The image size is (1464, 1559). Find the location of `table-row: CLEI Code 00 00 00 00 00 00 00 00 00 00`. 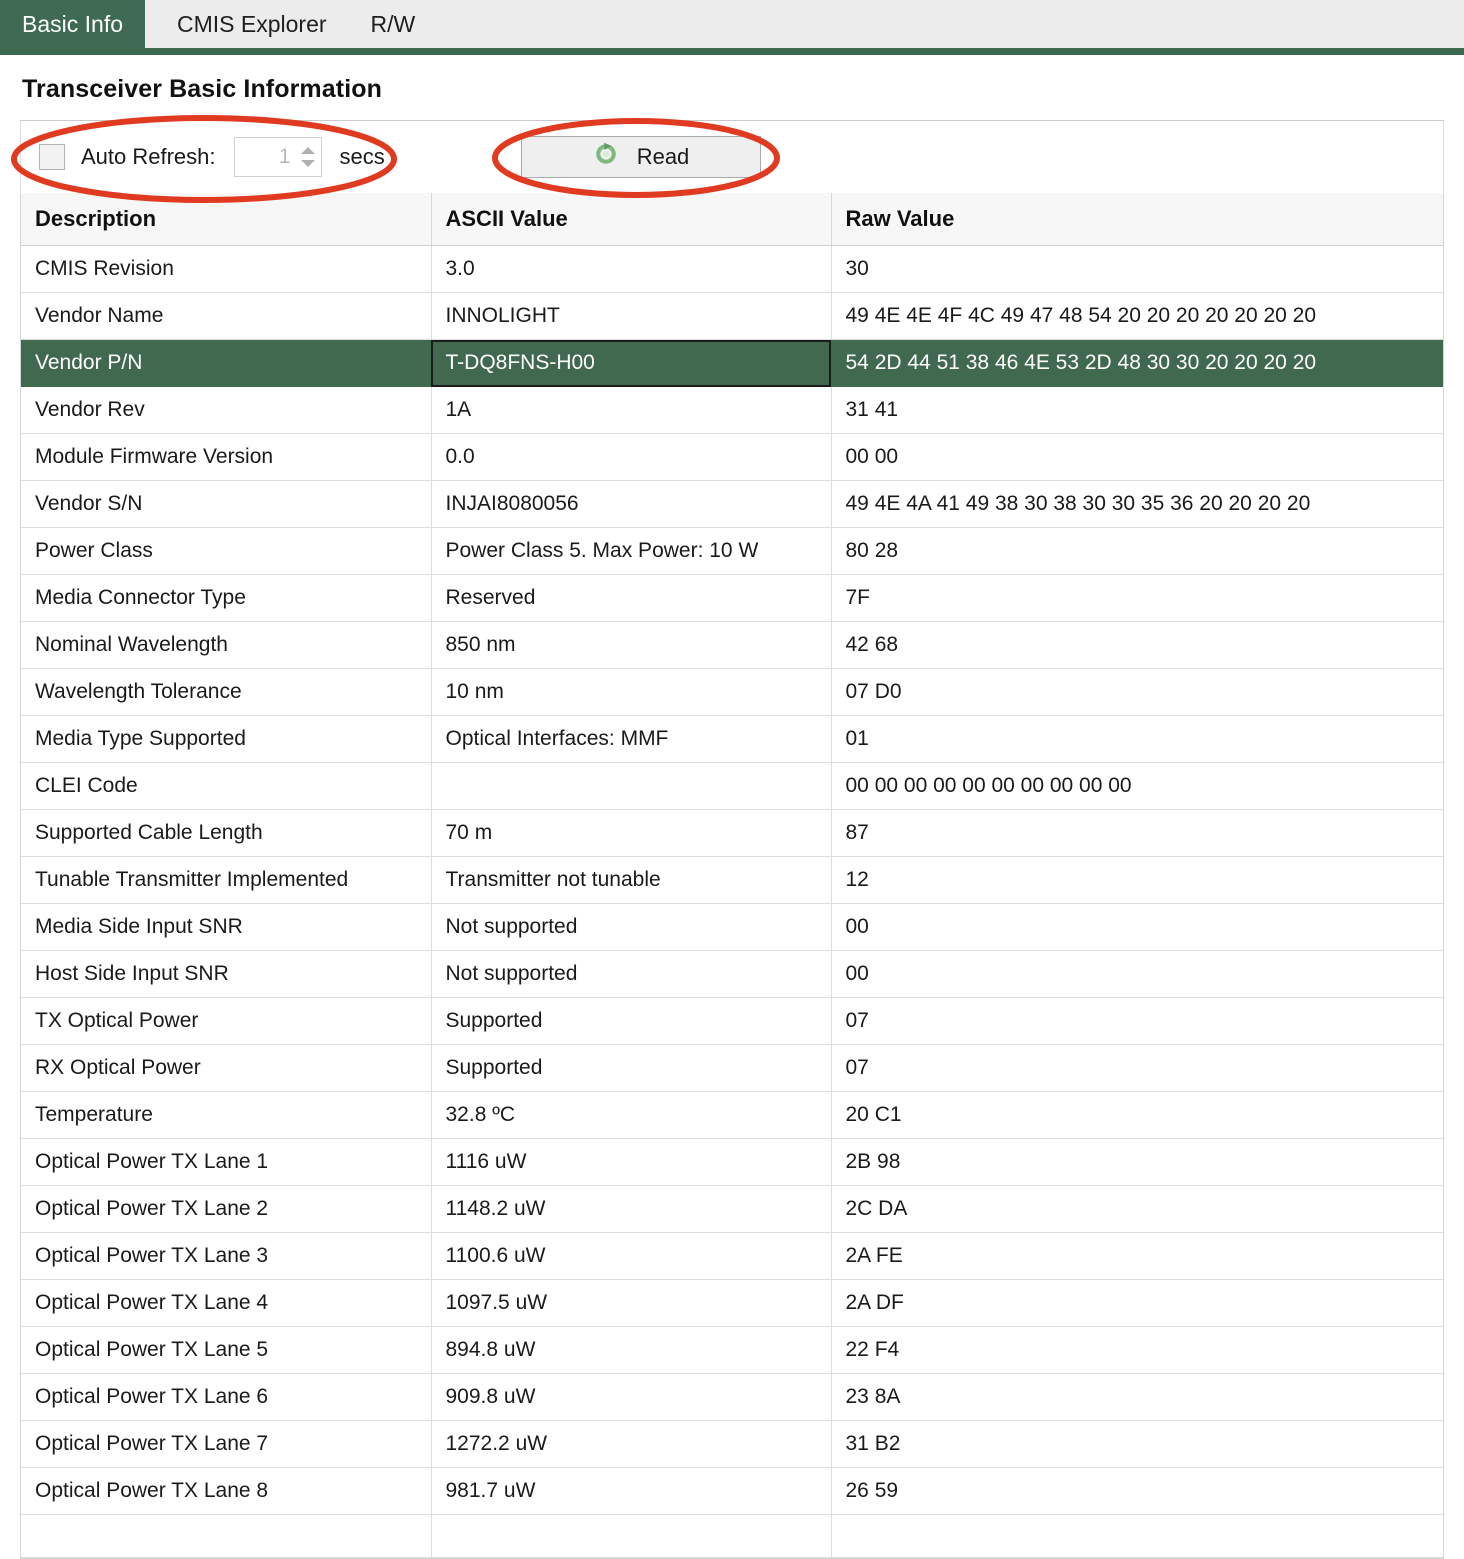

table-row: CLEI Code 00 00 00 00 00 00 00 00 00 00 is located at coordinates (732, 786).